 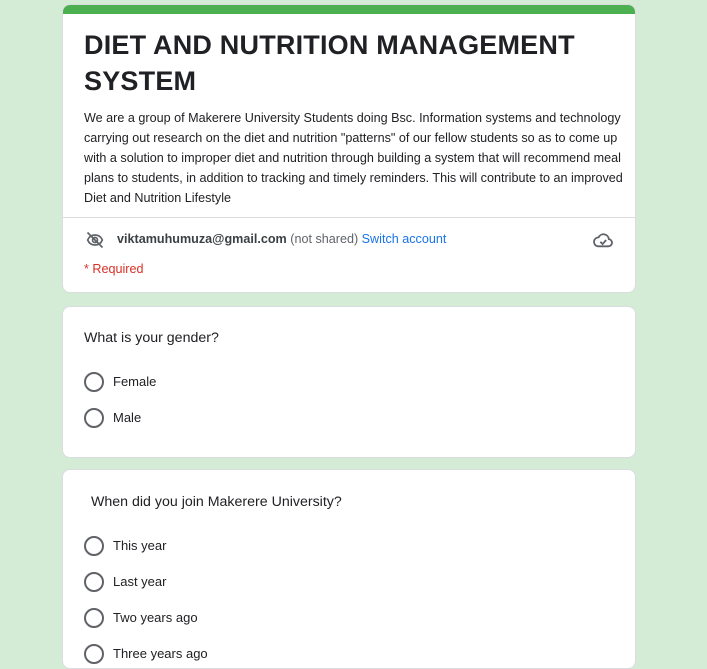 What do you see at coordinates (140, 581) in the screenshot?
I see `option-label: Last year` at bounding box center [140, 581].